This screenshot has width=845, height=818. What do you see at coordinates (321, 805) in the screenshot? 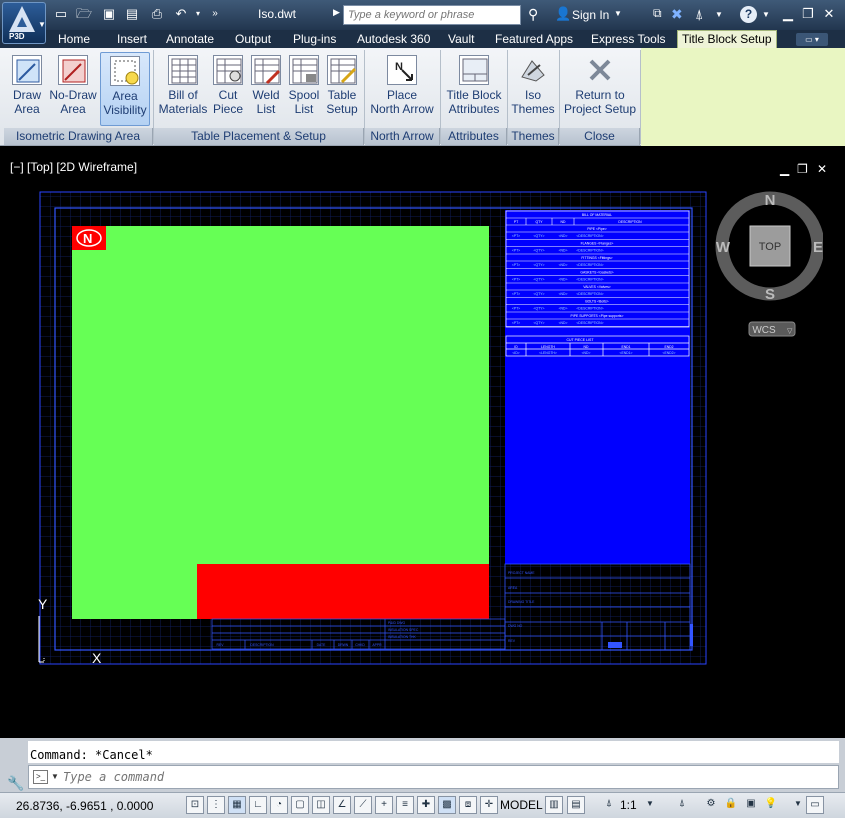
I see `3d-object-snap-icon: ◫` at bounding box center [321, 805].